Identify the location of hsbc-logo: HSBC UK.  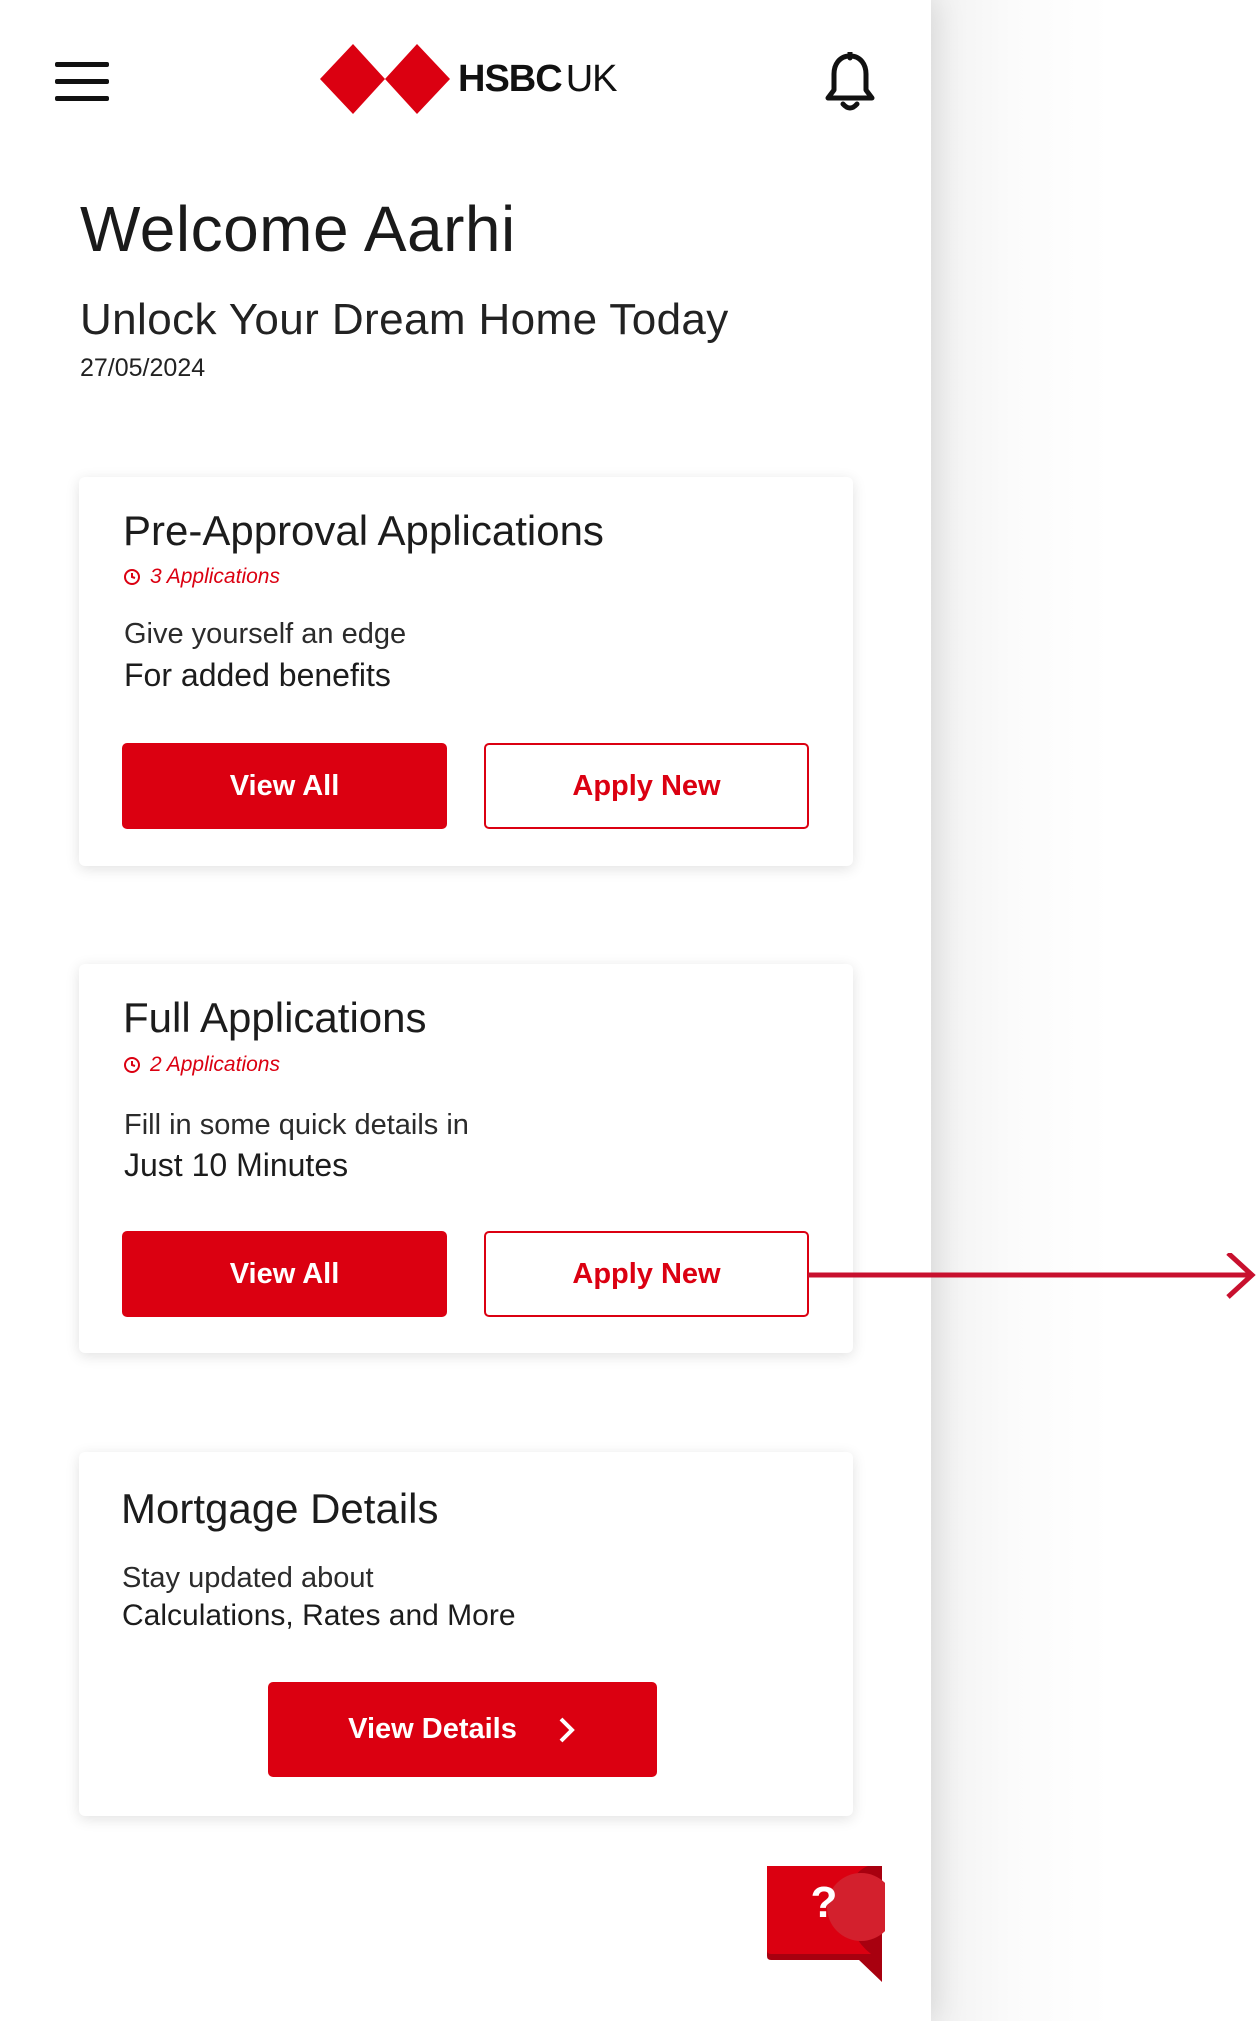
(469, 79).